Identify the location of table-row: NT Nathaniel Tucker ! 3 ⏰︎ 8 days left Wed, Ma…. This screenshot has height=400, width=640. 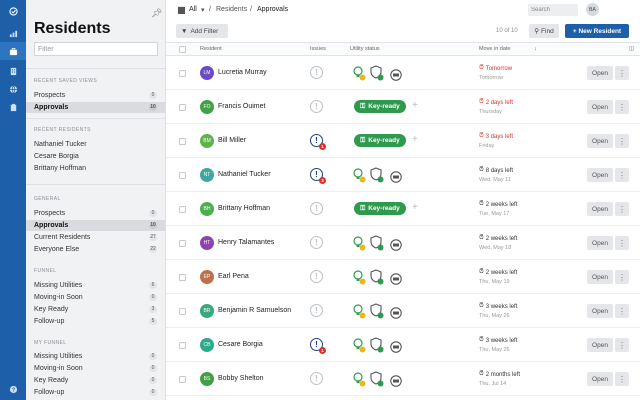
(403, 175).